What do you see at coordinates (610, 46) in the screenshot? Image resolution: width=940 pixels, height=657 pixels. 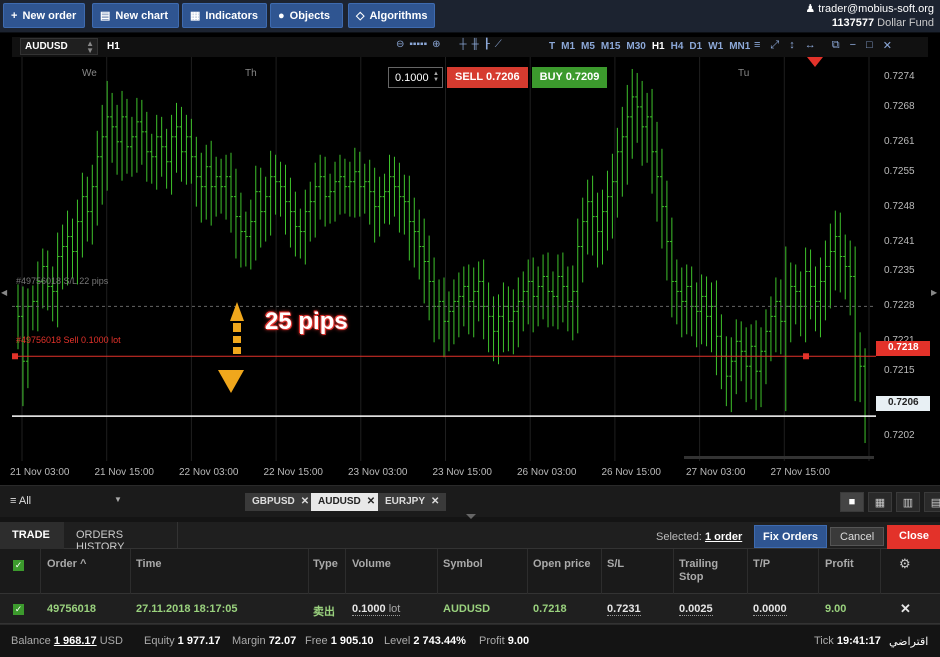 I see `timeframe-m15: M15` at bounding box center [610, 46].